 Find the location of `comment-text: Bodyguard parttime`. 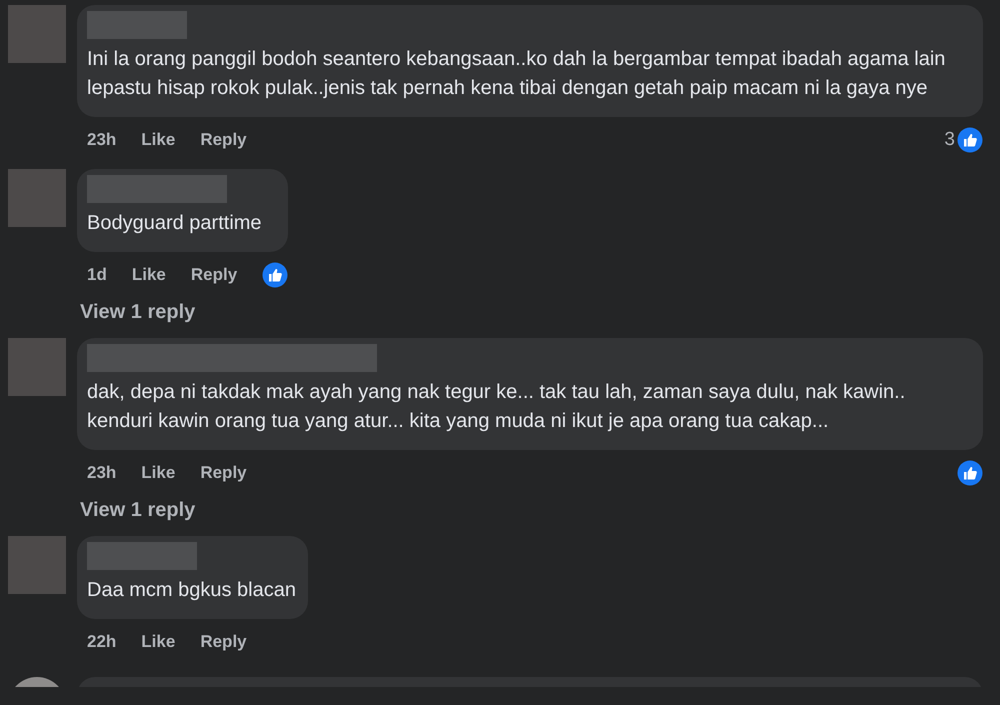

comment-text: Bodyguard parttime is located at coordinates (175, 223).